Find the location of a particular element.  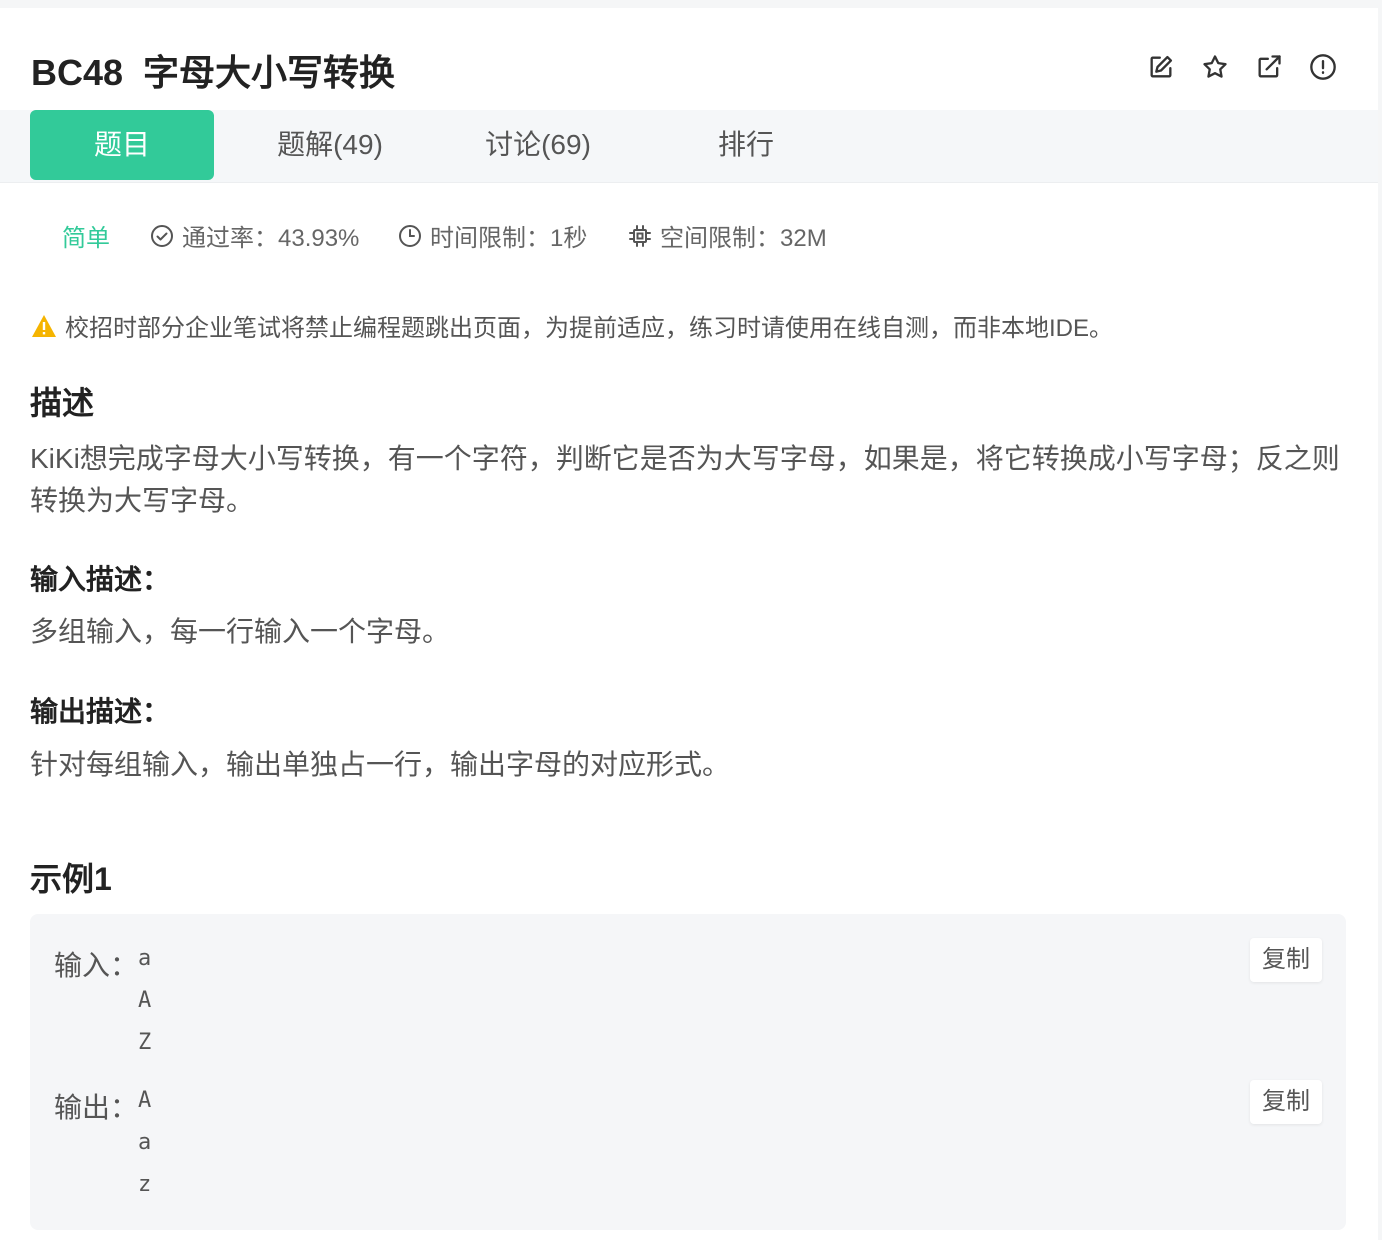

header-actions is located at coordinates (1230, 67).